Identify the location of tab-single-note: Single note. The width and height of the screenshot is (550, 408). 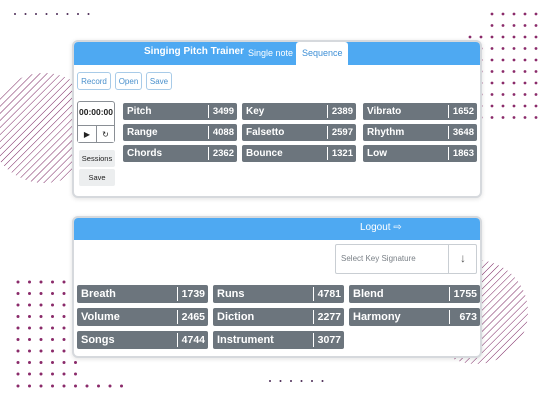
(270, 53).